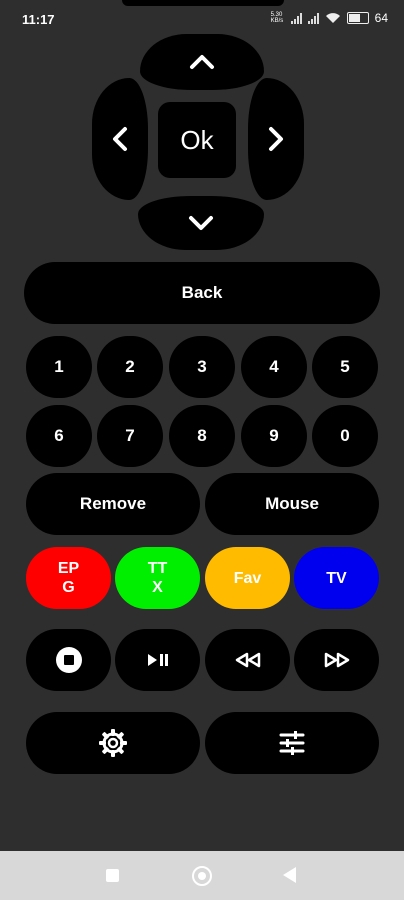  I want to click on number-button: 0, so click(345, 436).